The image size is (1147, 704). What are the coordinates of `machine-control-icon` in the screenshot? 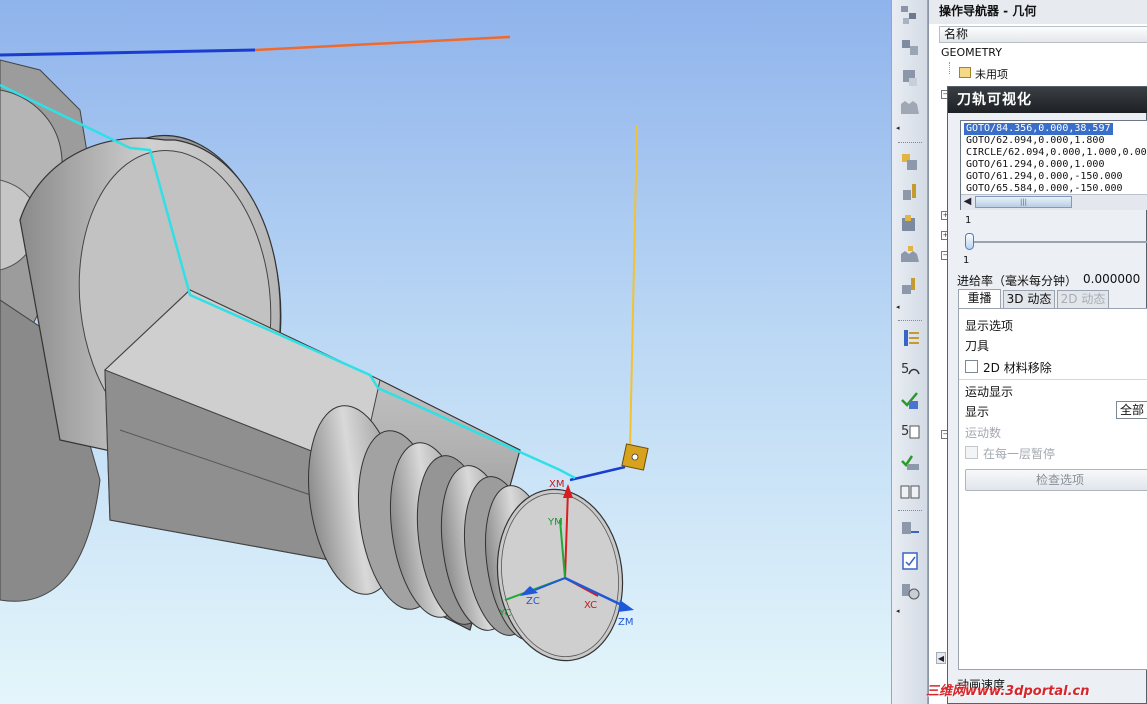 It's located at (910, 462).